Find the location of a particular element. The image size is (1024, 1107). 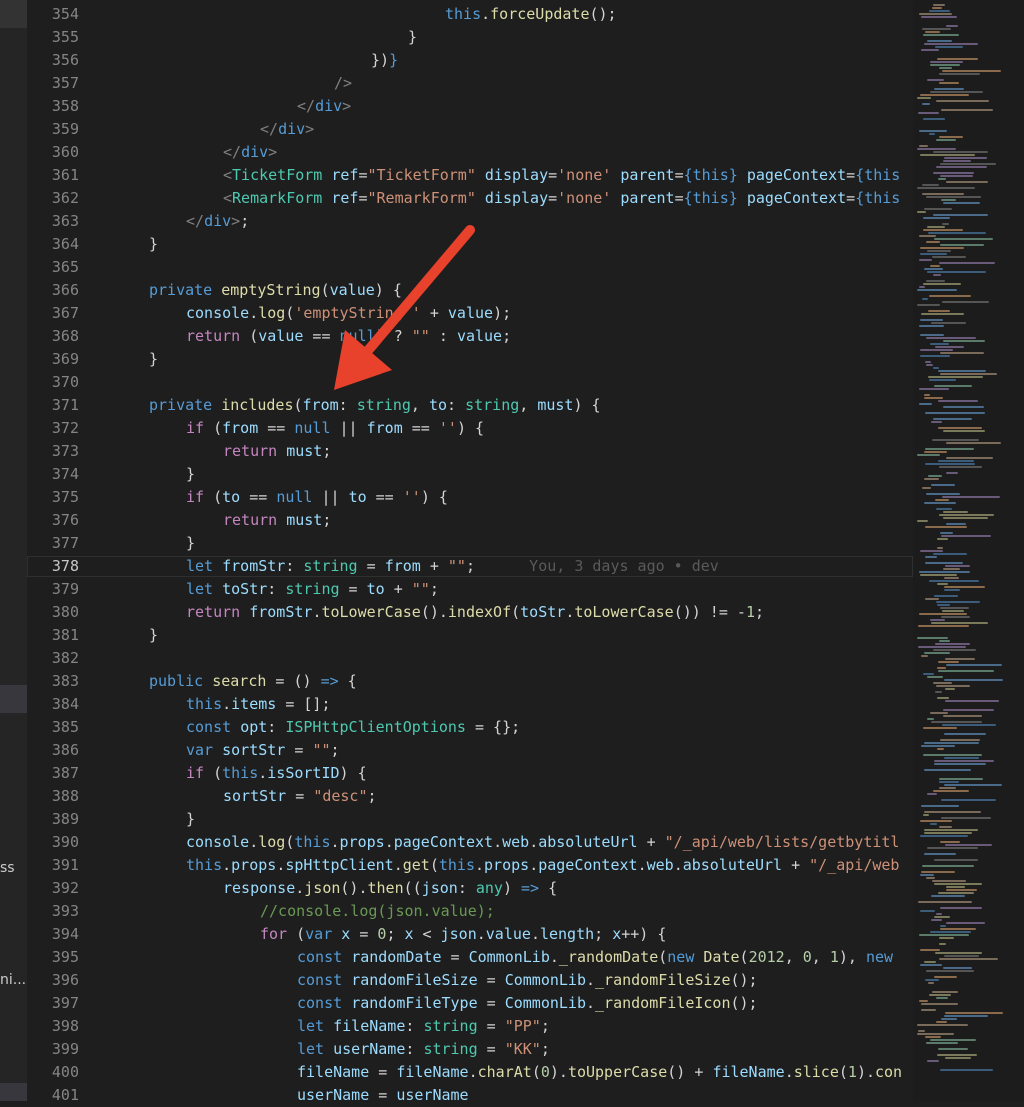

code-line: if (from == null || from == '') { is located at coordinates (335, 428).